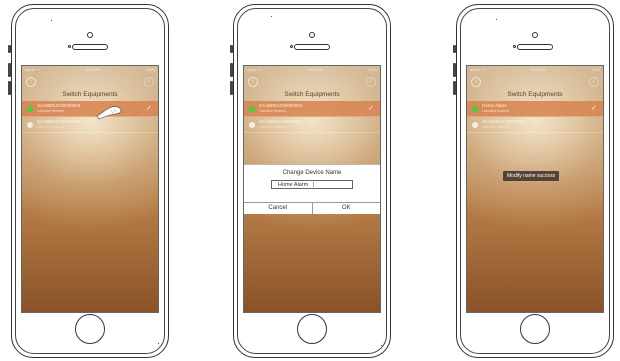 The image size is (620, 361). I want to click on dialog-buttons: Cancel OK, so click(312, 208).